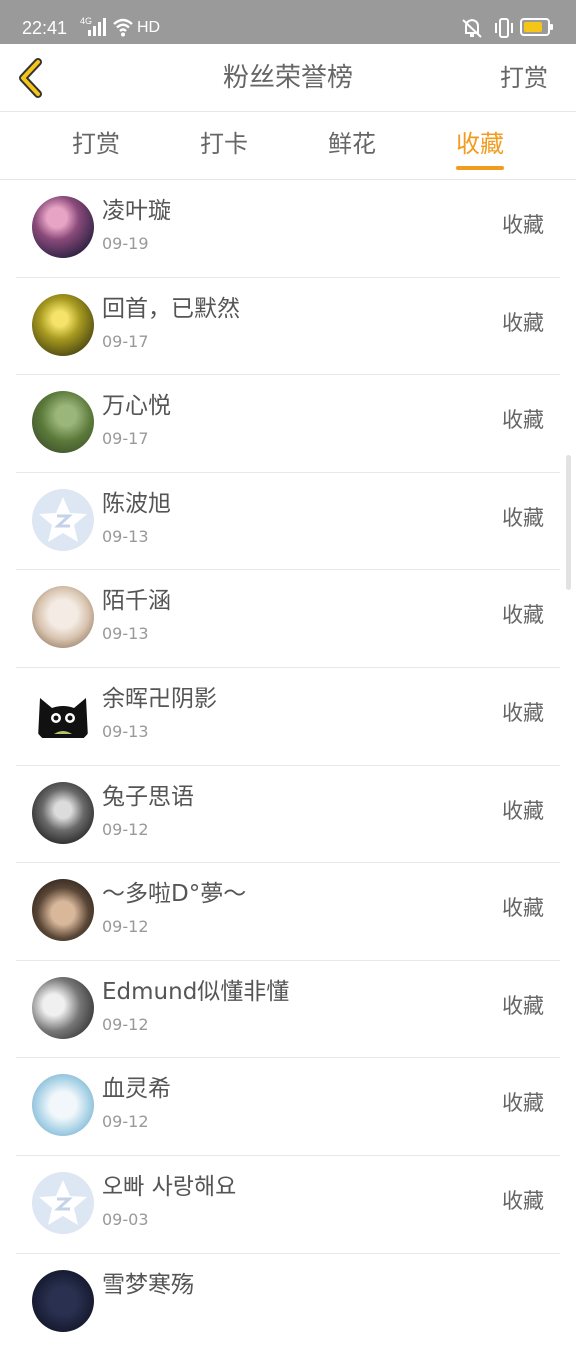 The width and height of the screenshot is (576, 1351). Describe the element at coordinates (568, 522) in the screenshot. I see `scrollbar` at that location.